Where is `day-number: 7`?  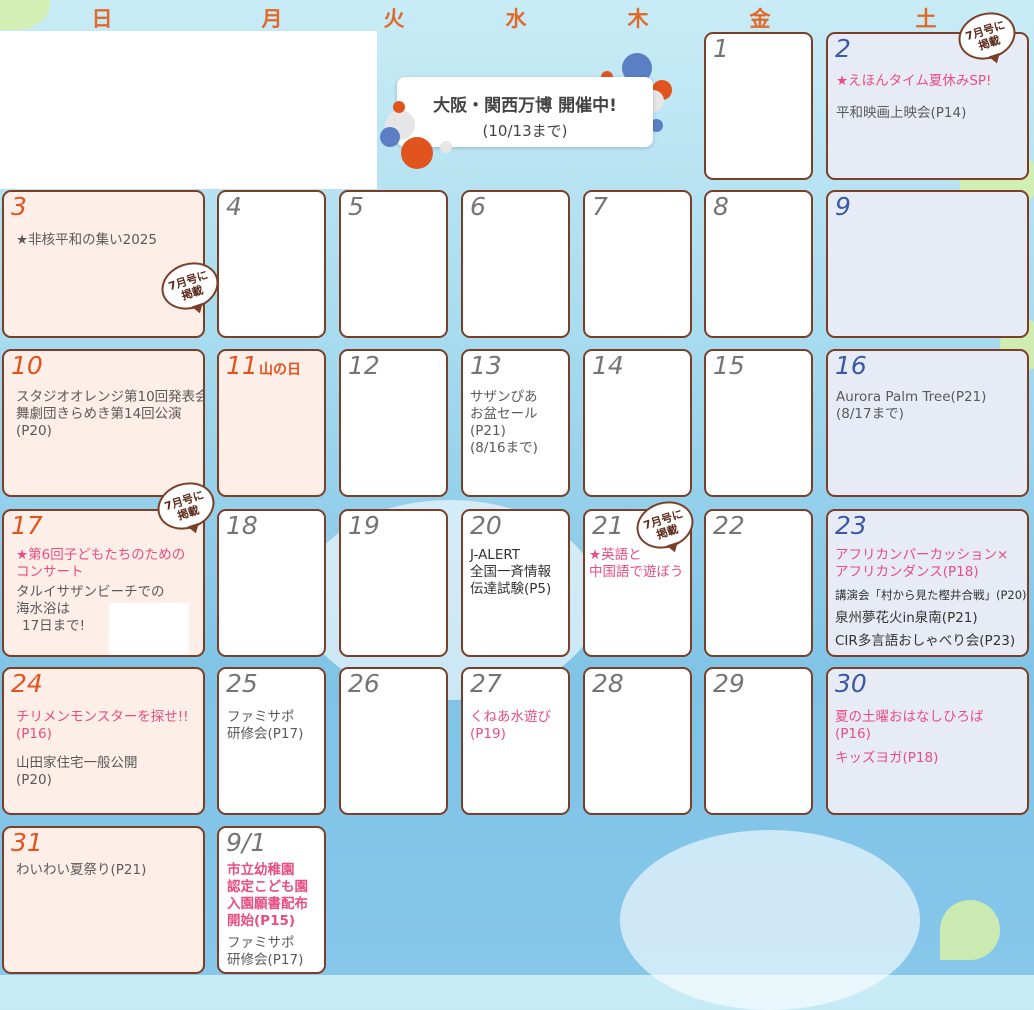 day-number: 7 is located at coordinates (600, 206).